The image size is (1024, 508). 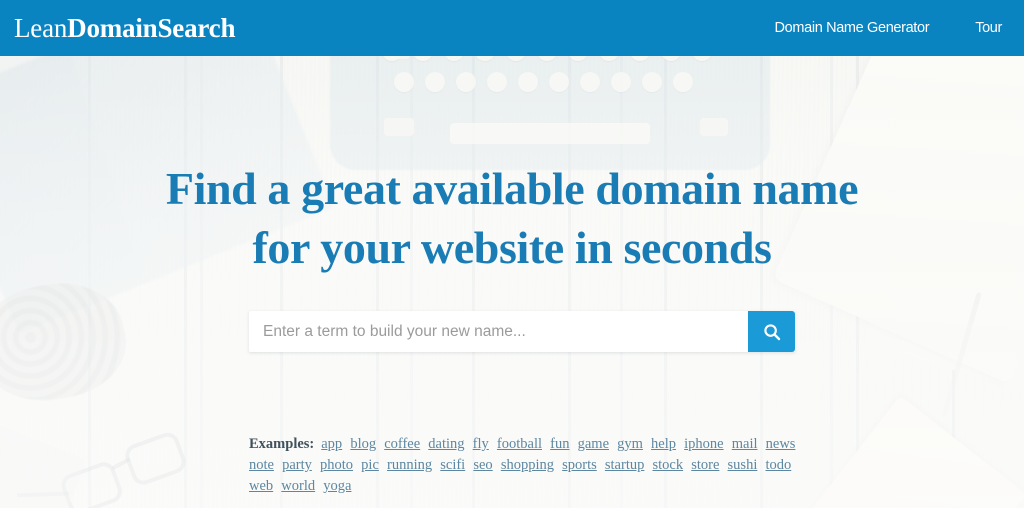 What do you see at coordinates (261, 486) in the screenshot?
I see `example-link-web: web` at bounding box center [261, 486].